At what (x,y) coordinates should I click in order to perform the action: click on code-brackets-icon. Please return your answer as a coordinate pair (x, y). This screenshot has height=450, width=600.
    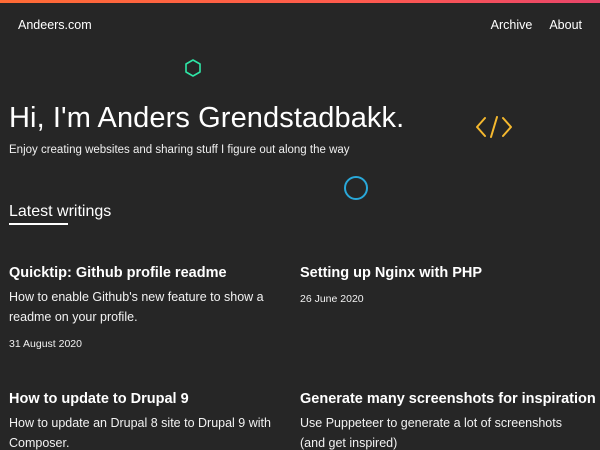
    Looking at the image, I should click on (494, 127).